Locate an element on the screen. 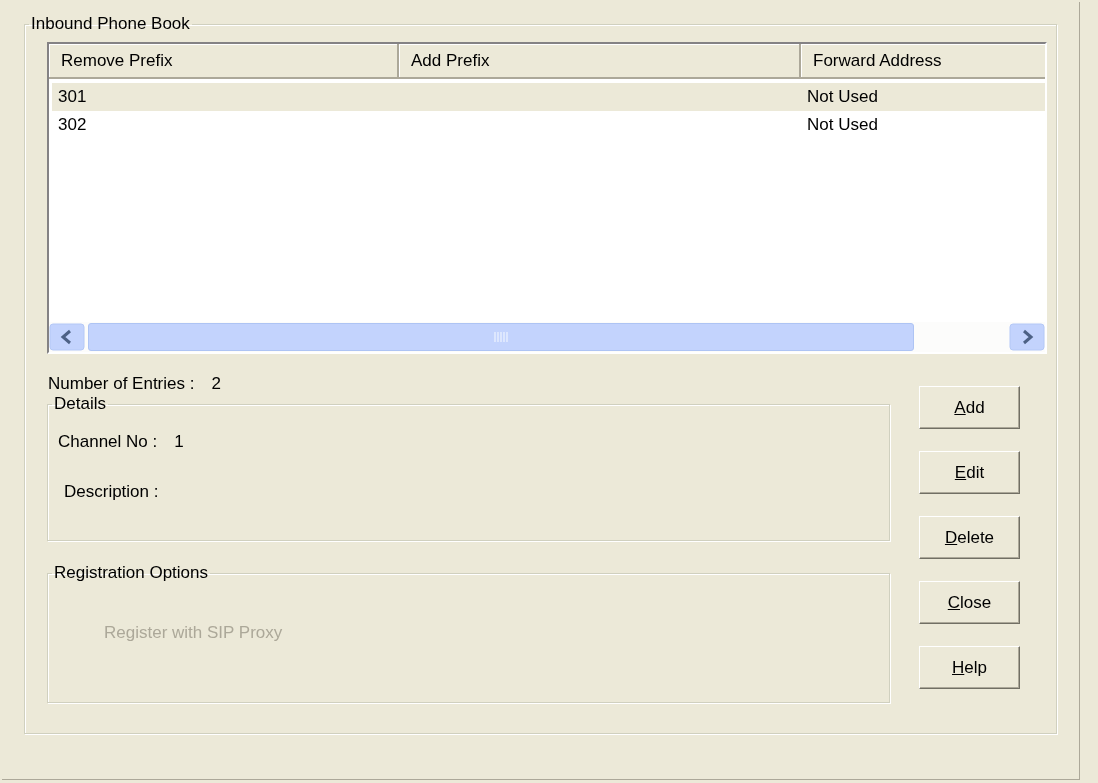 This screenshot has width=1098, height=783. channel-value: 1 is located at coordinates (179, 442).